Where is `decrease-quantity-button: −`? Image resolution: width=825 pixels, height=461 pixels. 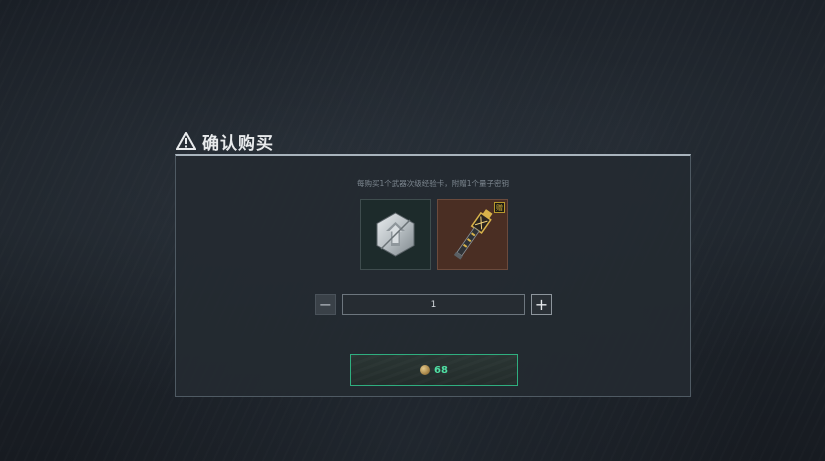 decrease-quantity-button: − is located at coordinates (325, 304).